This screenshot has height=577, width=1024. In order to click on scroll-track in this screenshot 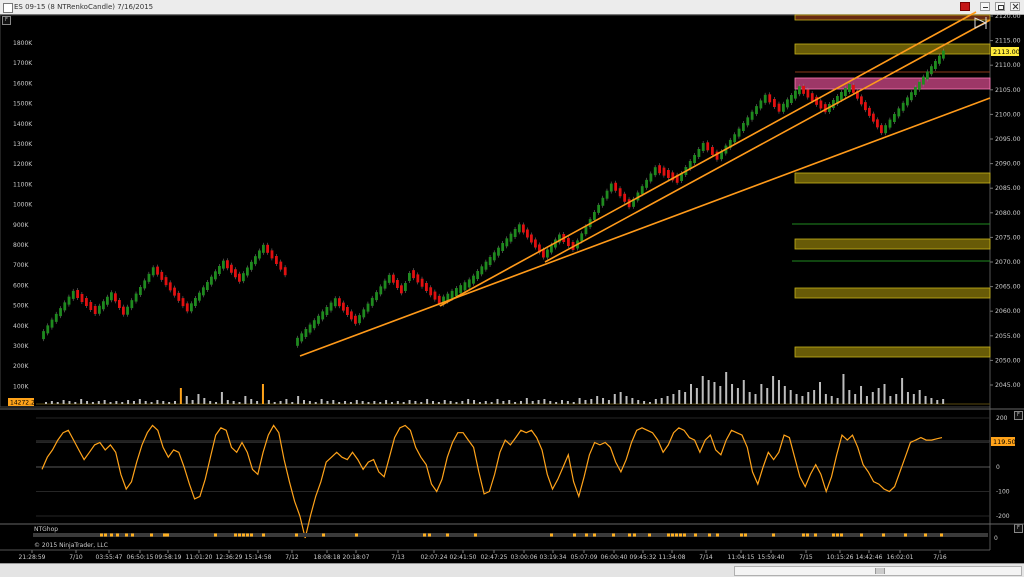, I will do `click(878, 571)`.